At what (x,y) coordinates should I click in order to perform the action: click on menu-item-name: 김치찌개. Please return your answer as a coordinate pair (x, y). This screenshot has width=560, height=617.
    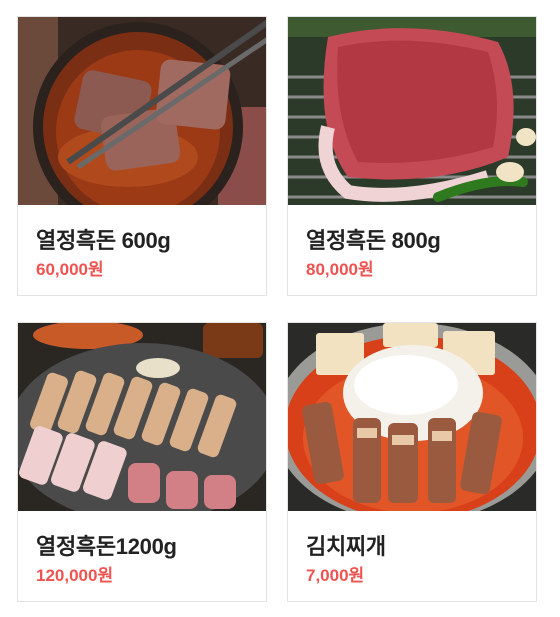
    Looking at the image, I should click on (346, 546).